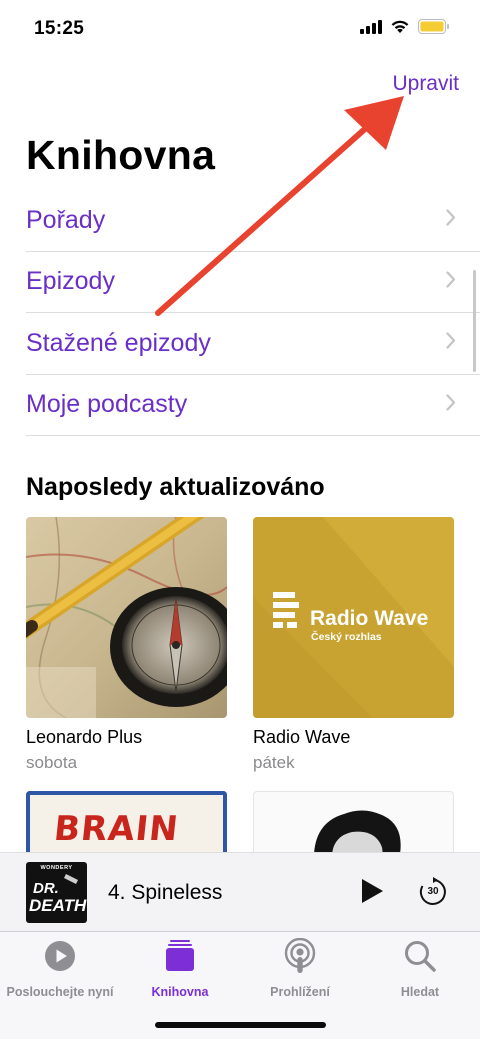  What do you see at coordinates (434, 29) in the screenshot?
I see `battery-icon` at bounding box center [434, 29].